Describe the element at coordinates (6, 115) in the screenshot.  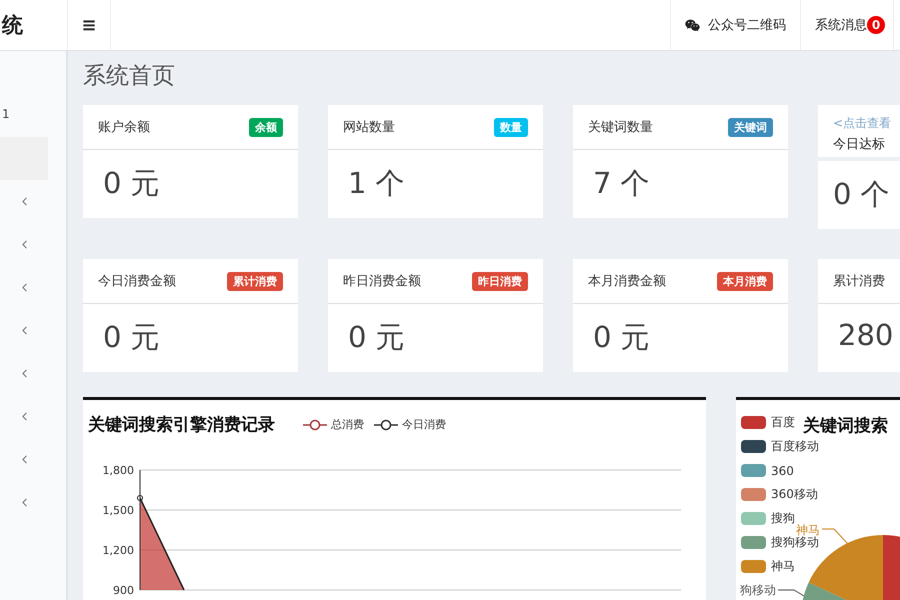
I see `user-info-text: 1` at that location.